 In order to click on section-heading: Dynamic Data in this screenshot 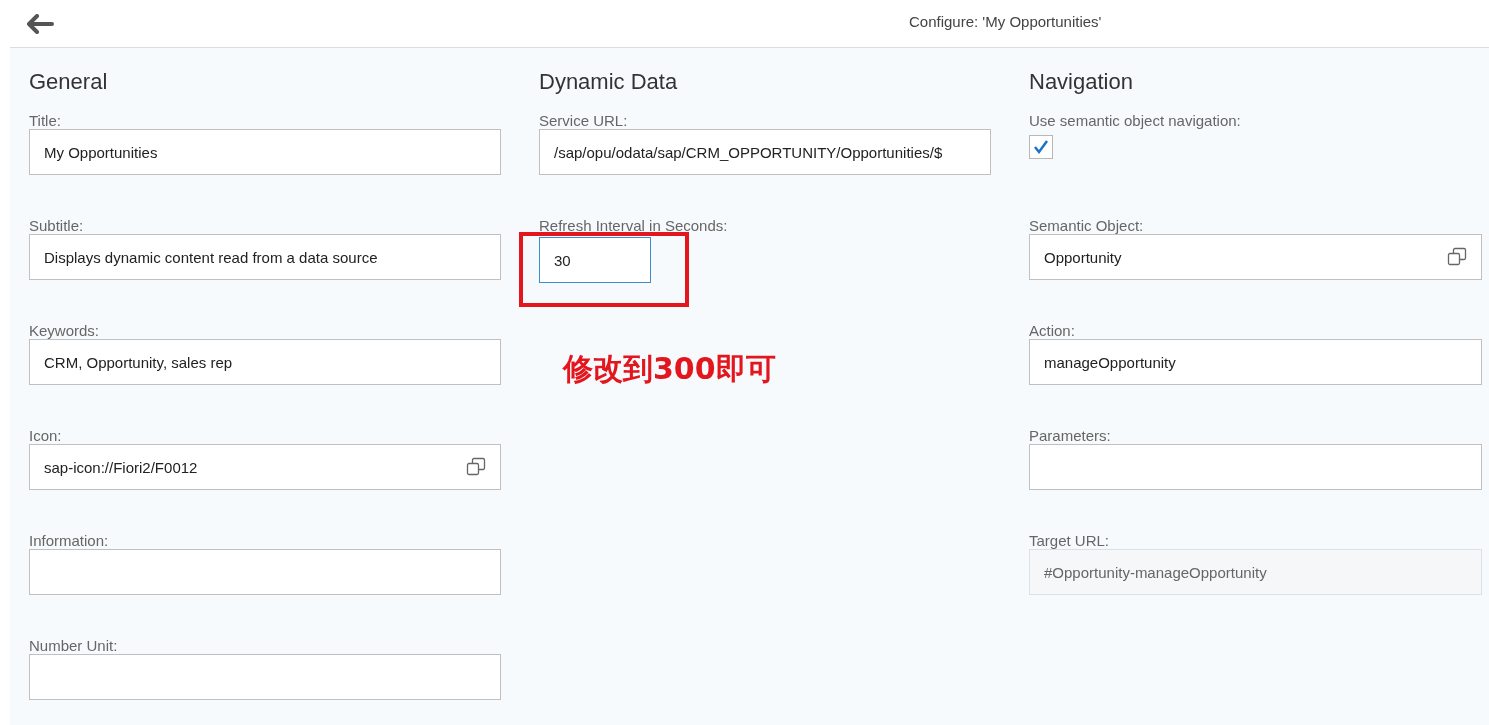, I will do `click(609, 82)`.